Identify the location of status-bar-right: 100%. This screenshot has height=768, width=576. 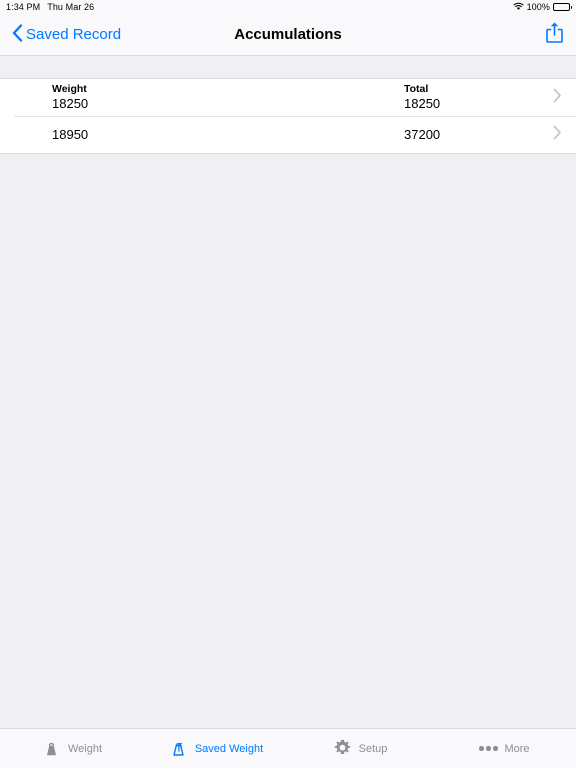
(542, 7).